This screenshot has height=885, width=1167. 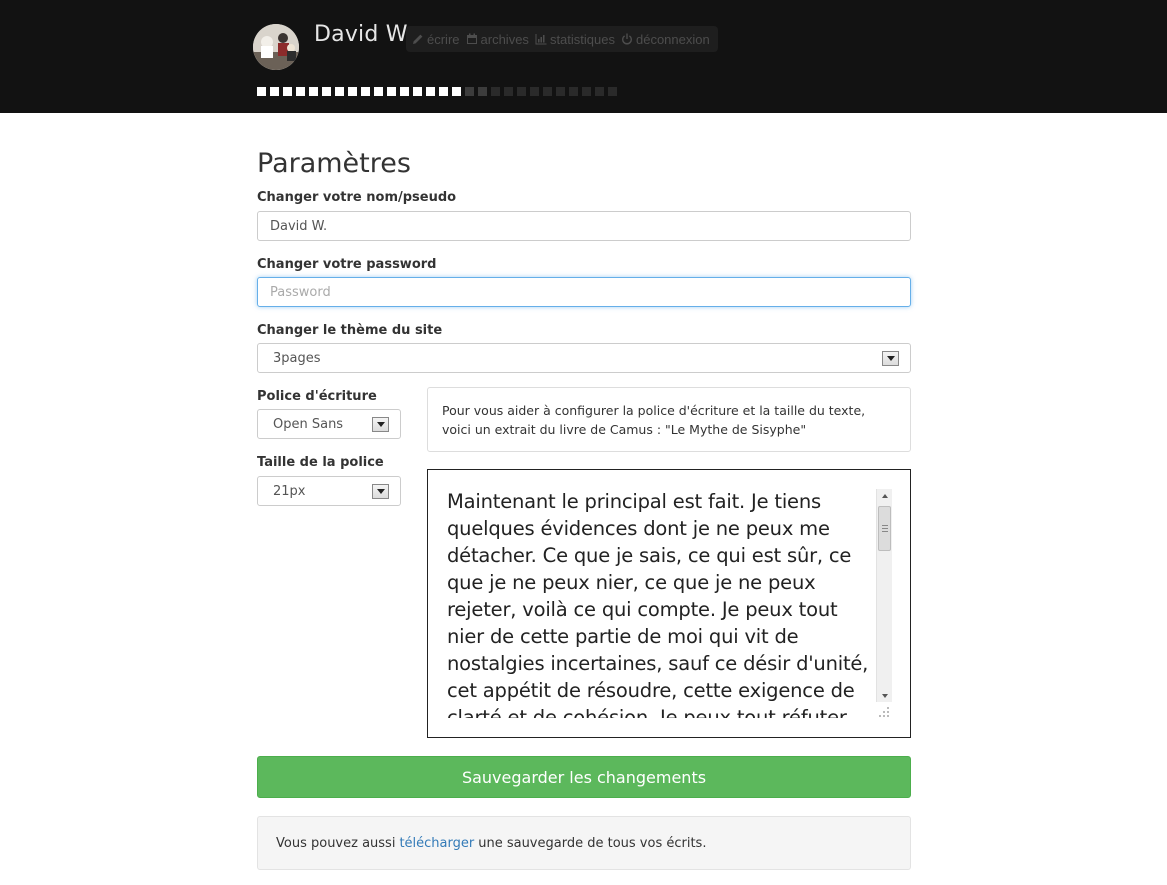 I want to click on calendar-icon, so click(x=471, y=38).